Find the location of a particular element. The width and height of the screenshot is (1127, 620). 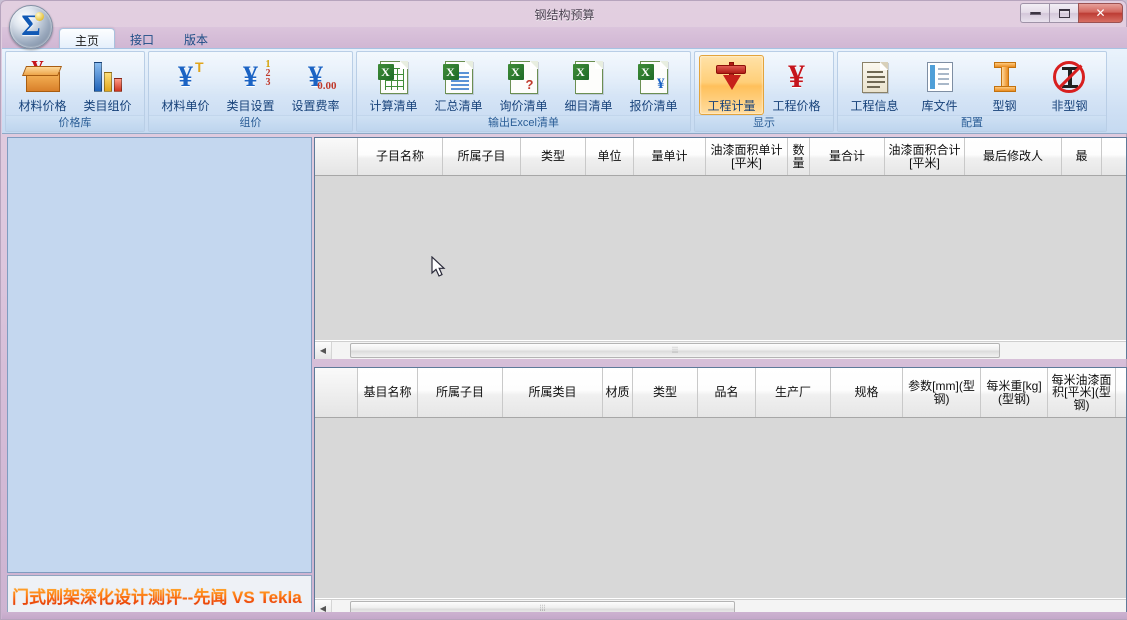

bar-chart-icon is located at coordinates (108, 77).